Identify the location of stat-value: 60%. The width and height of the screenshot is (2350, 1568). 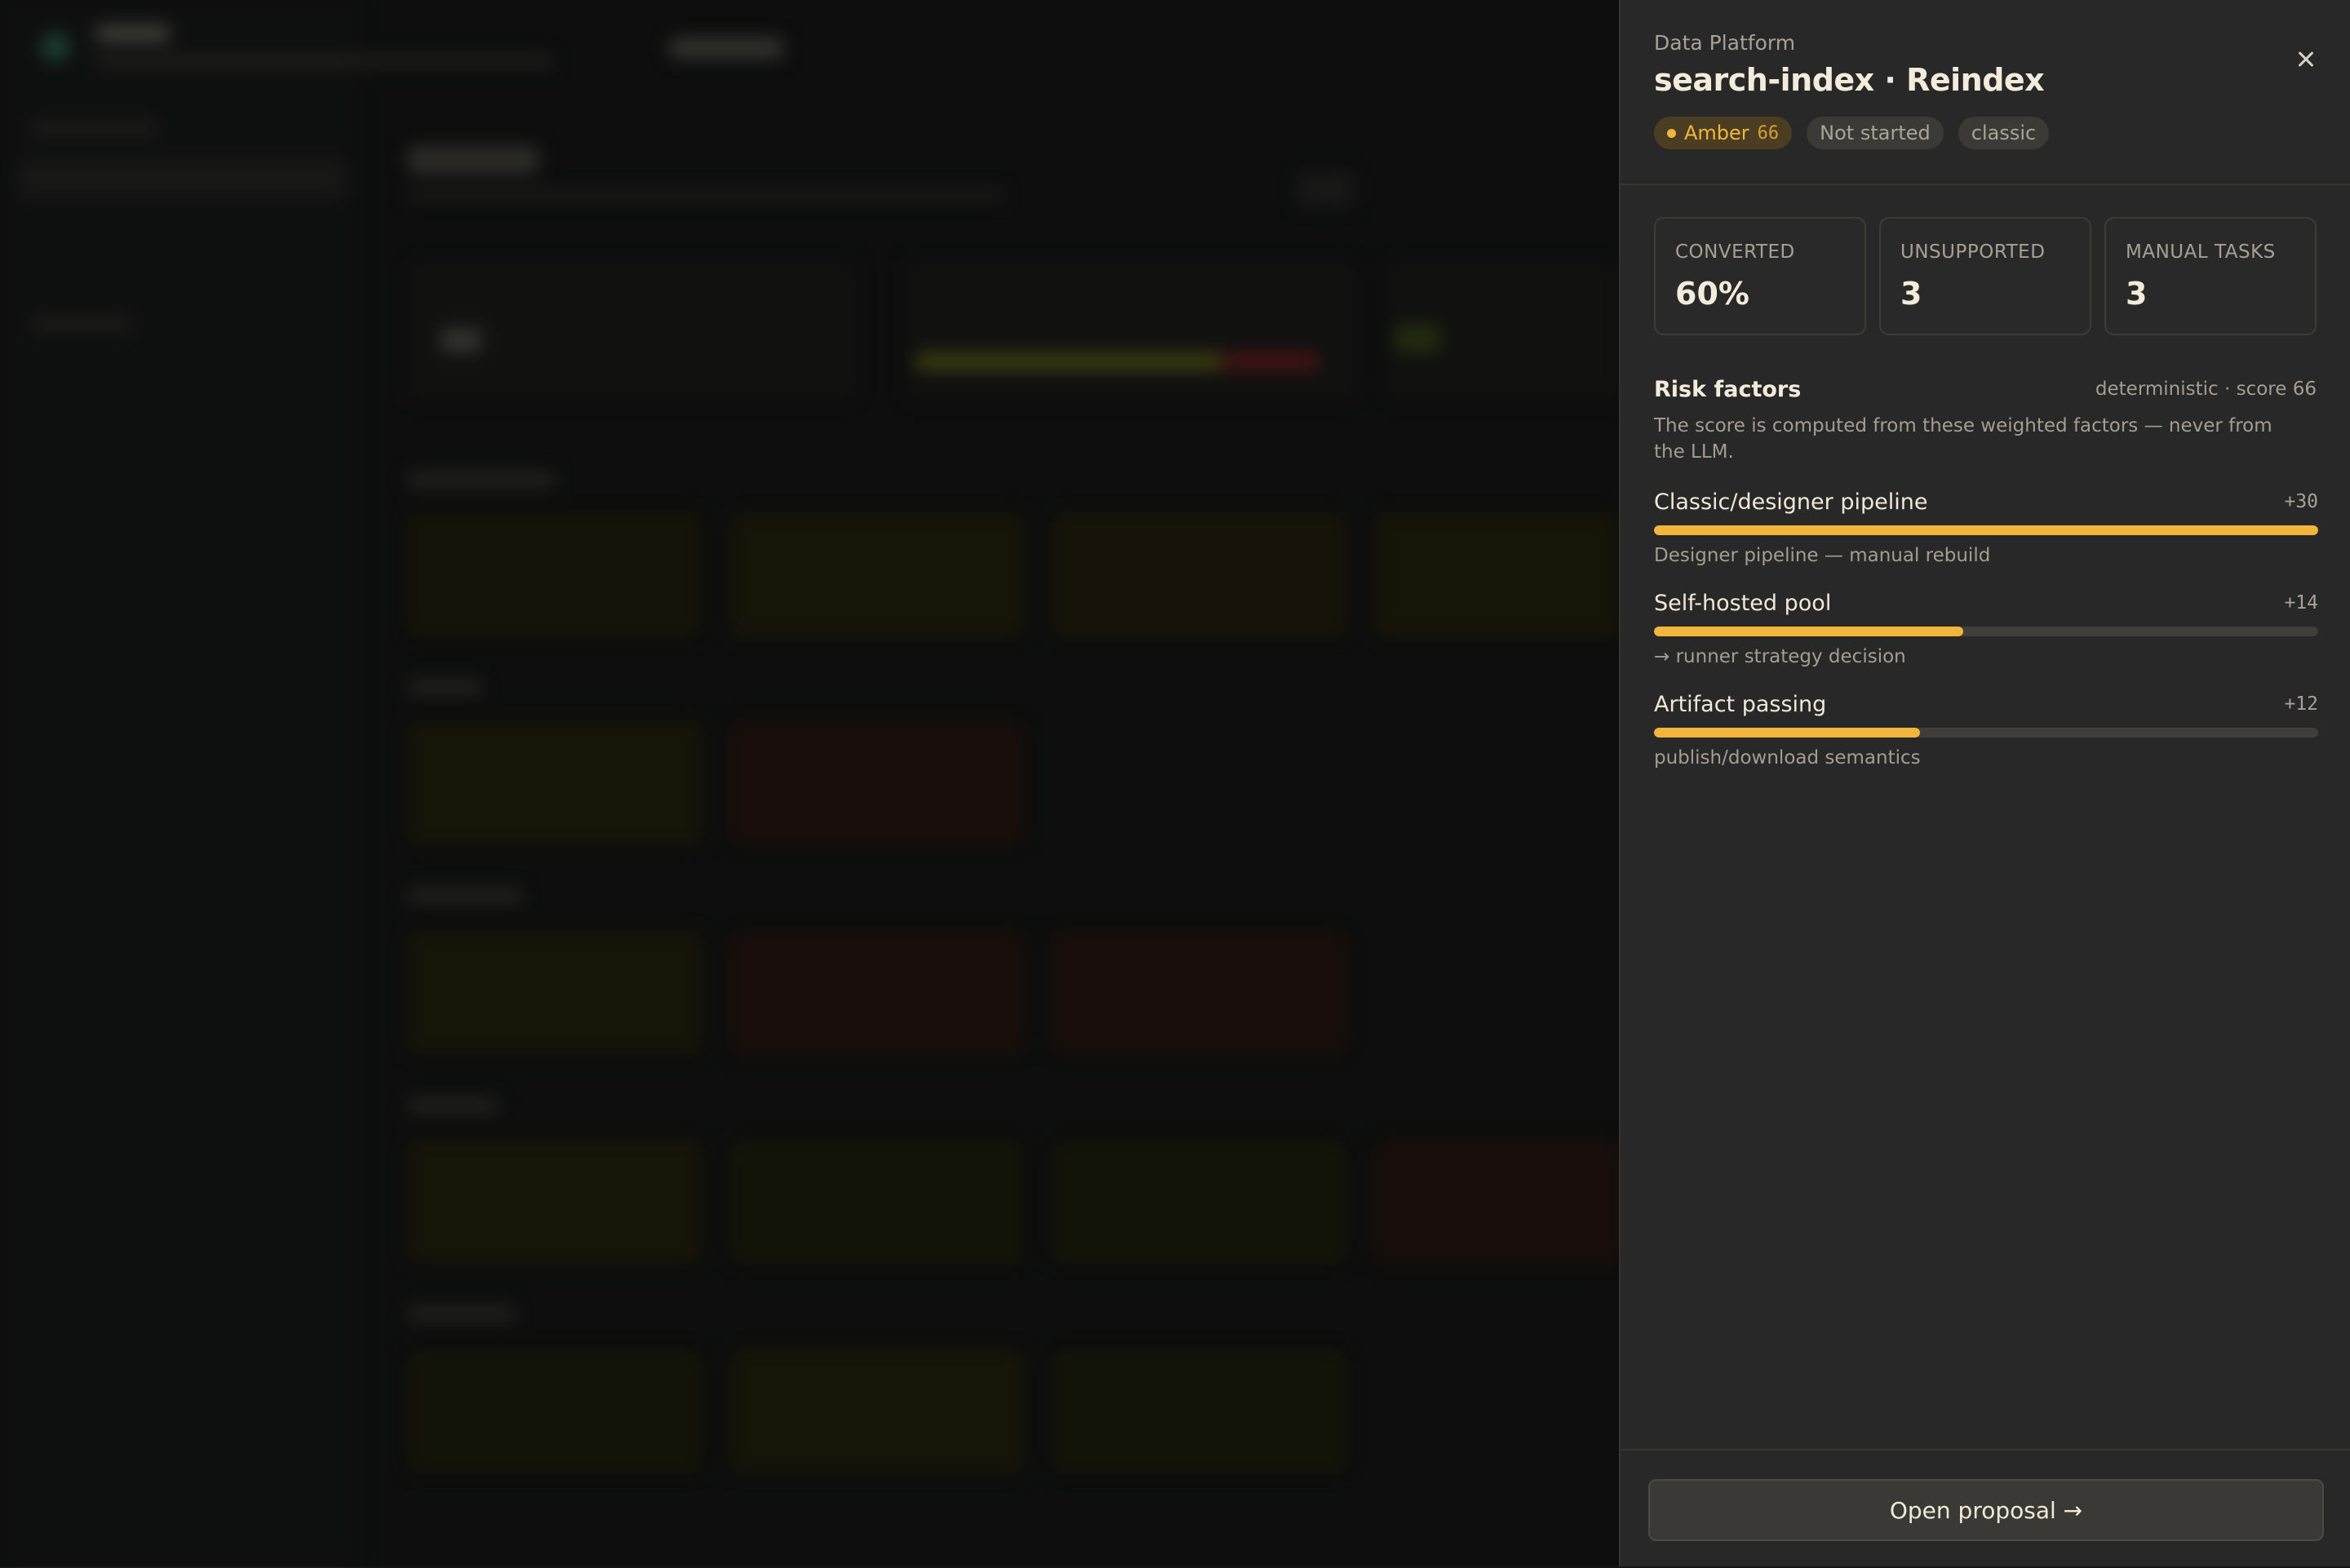
(1712, 294).